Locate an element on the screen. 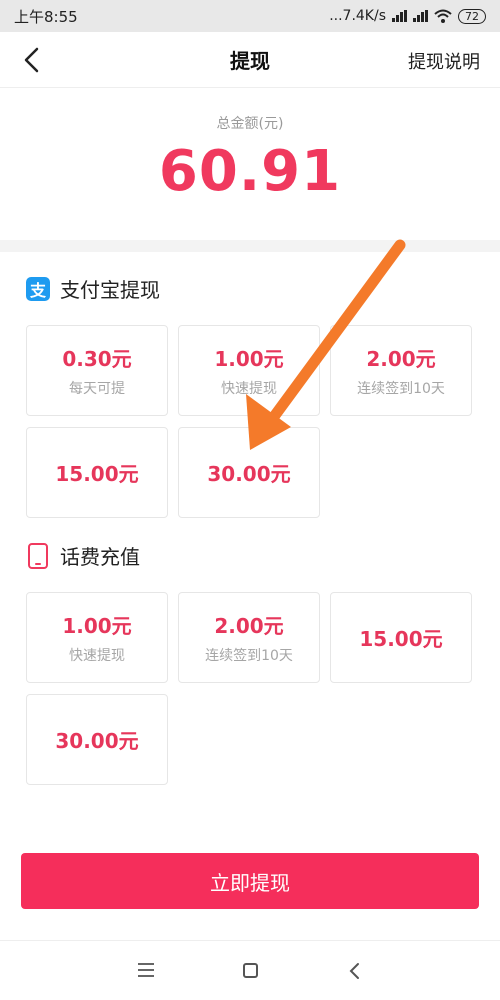 The image size is (500, 1000). status-icons: ...7.4K/s 72 is located at coordinates (407, 16).